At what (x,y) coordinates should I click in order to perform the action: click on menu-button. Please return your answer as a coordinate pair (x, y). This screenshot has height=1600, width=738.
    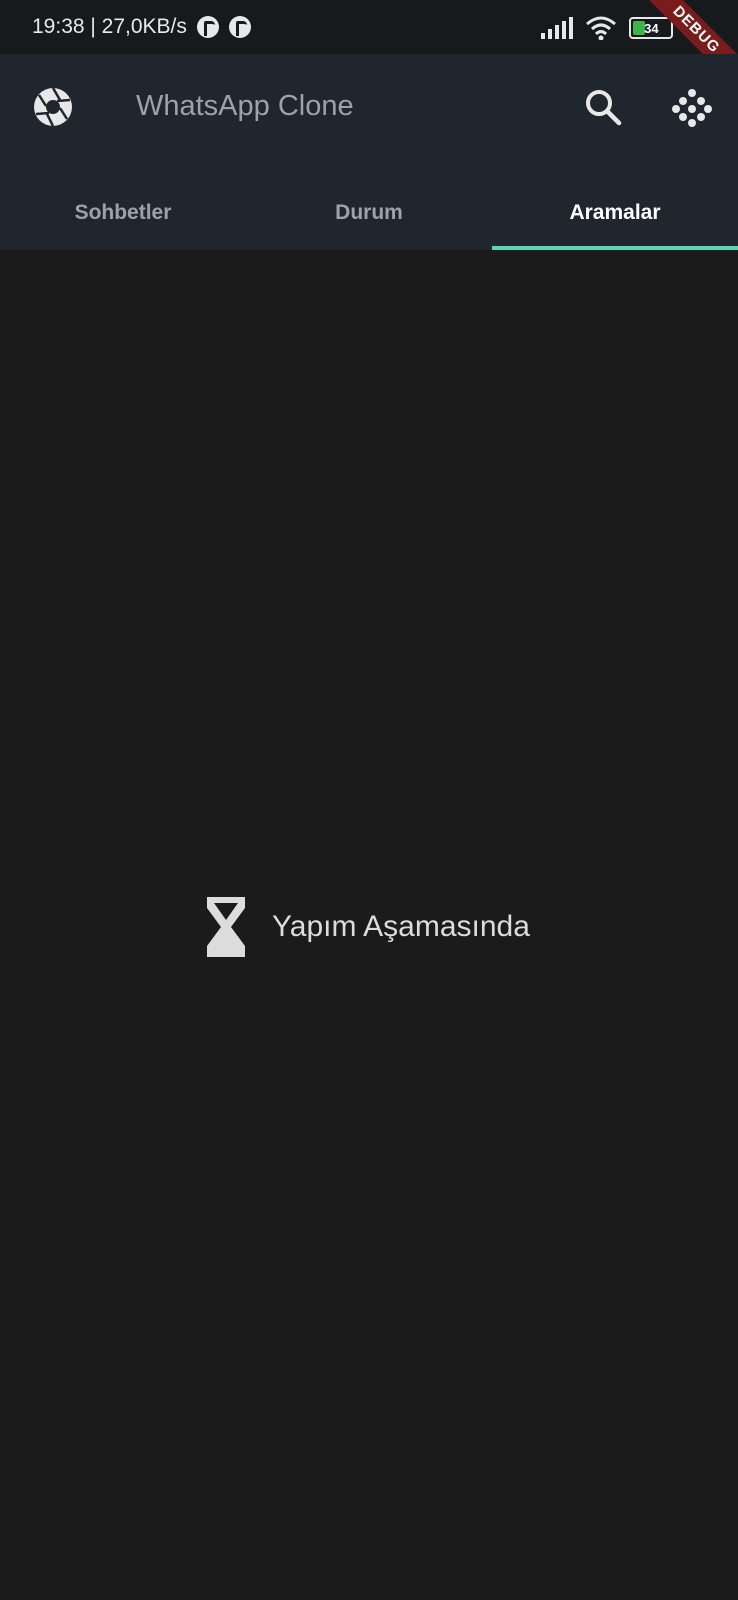
    Looking at the image, I should click on (692, 107).